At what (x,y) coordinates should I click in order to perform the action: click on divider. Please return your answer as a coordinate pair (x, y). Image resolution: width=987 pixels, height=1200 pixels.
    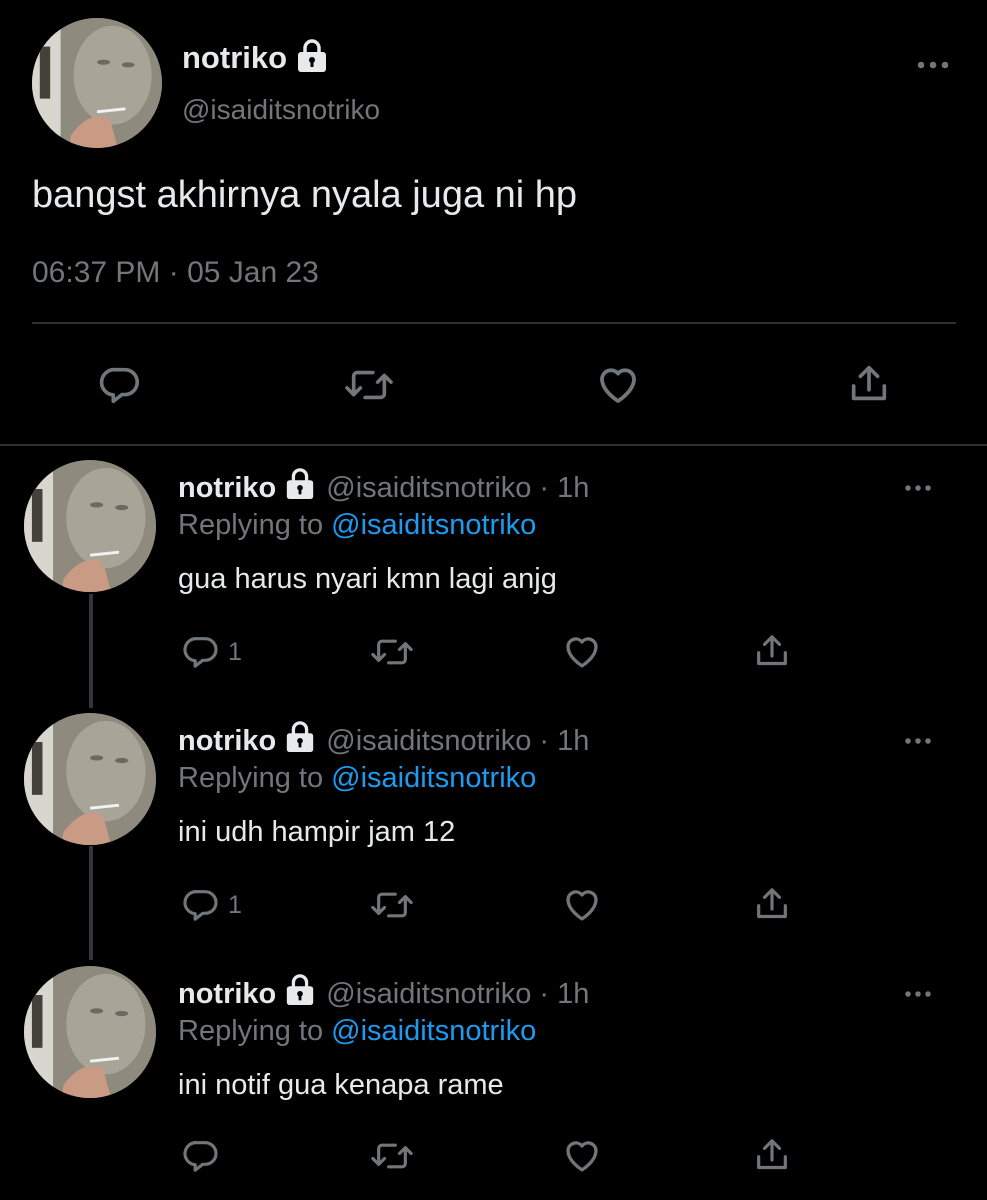
    Looking at the image, I should click on (494, 323).